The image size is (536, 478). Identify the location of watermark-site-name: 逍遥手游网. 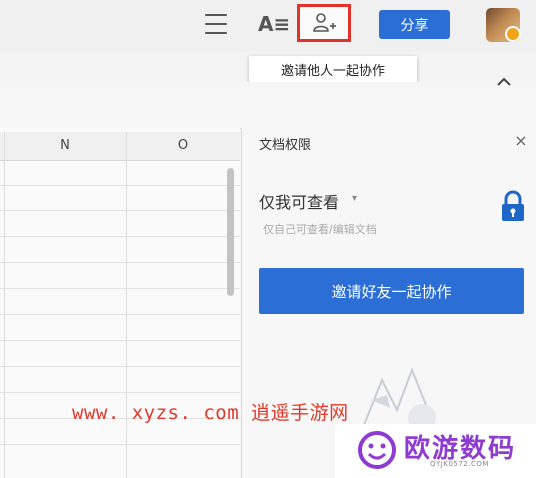
(300, 413).